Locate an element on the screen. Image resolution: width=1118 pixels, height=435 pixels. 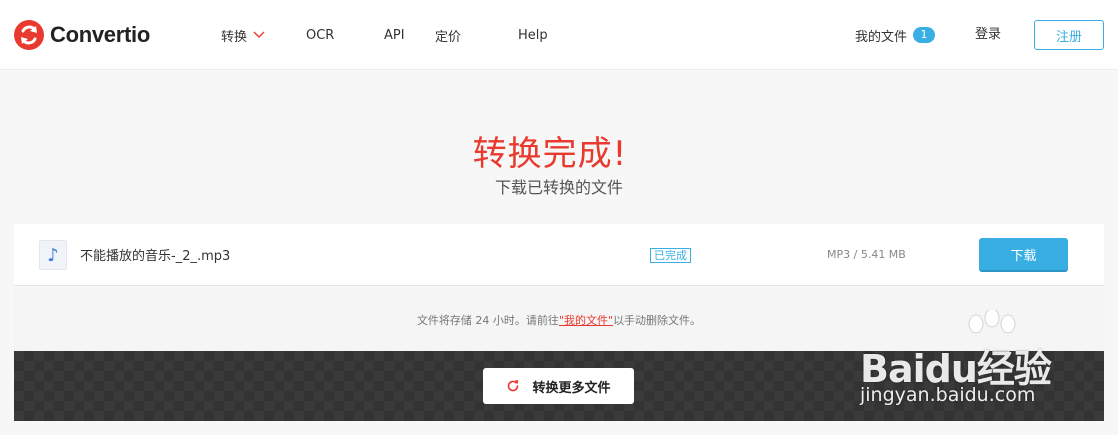
logo: Convertio is located at coordinates (82, 35).